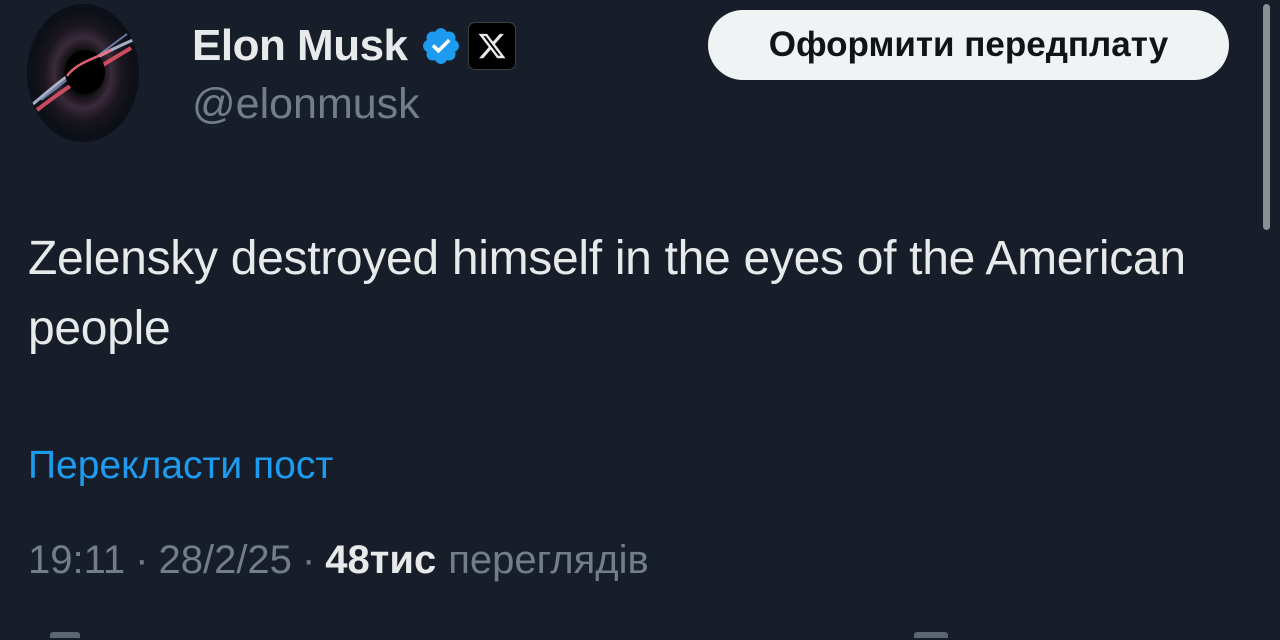 This screenshot has height=640, width=1280. What do you see at coordinates (1266, 117) in the screenshot?
I see `scrollbar` at bounding box center [1266, 117].